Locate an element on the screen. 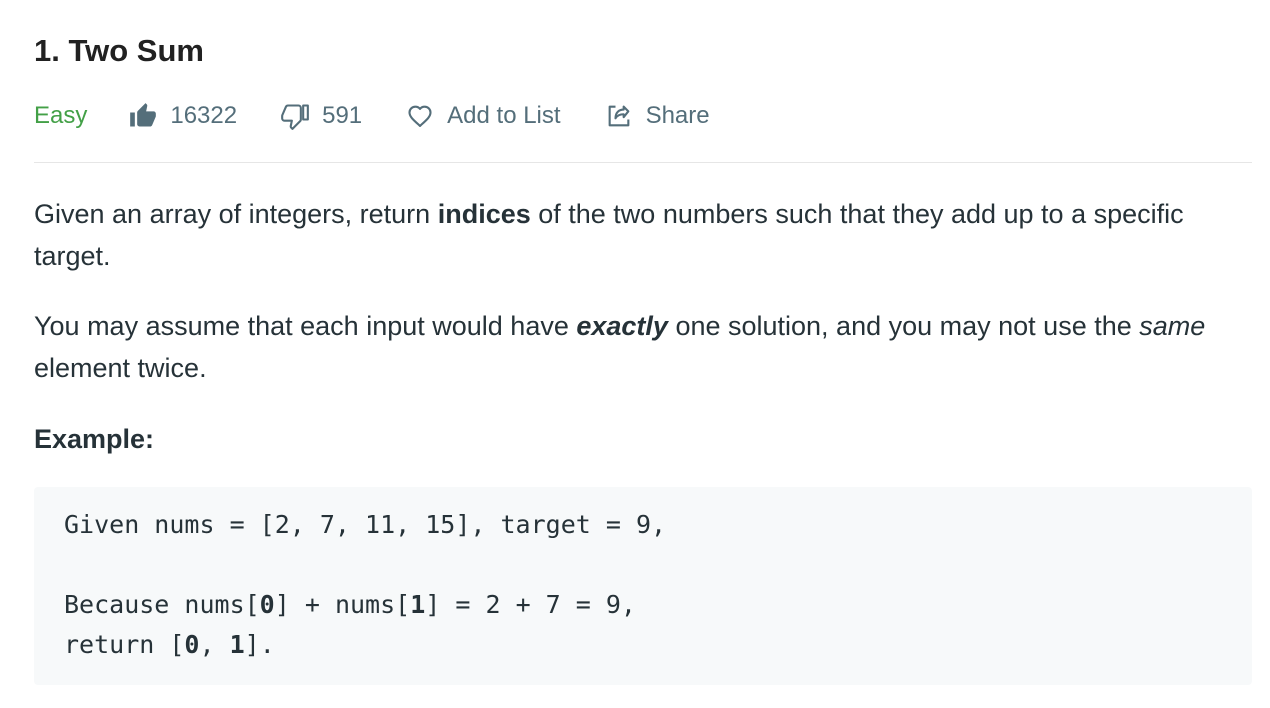 This screenshot has height=708, width=1270. code-text: Because nums[ is located at coordinates (162, 604).